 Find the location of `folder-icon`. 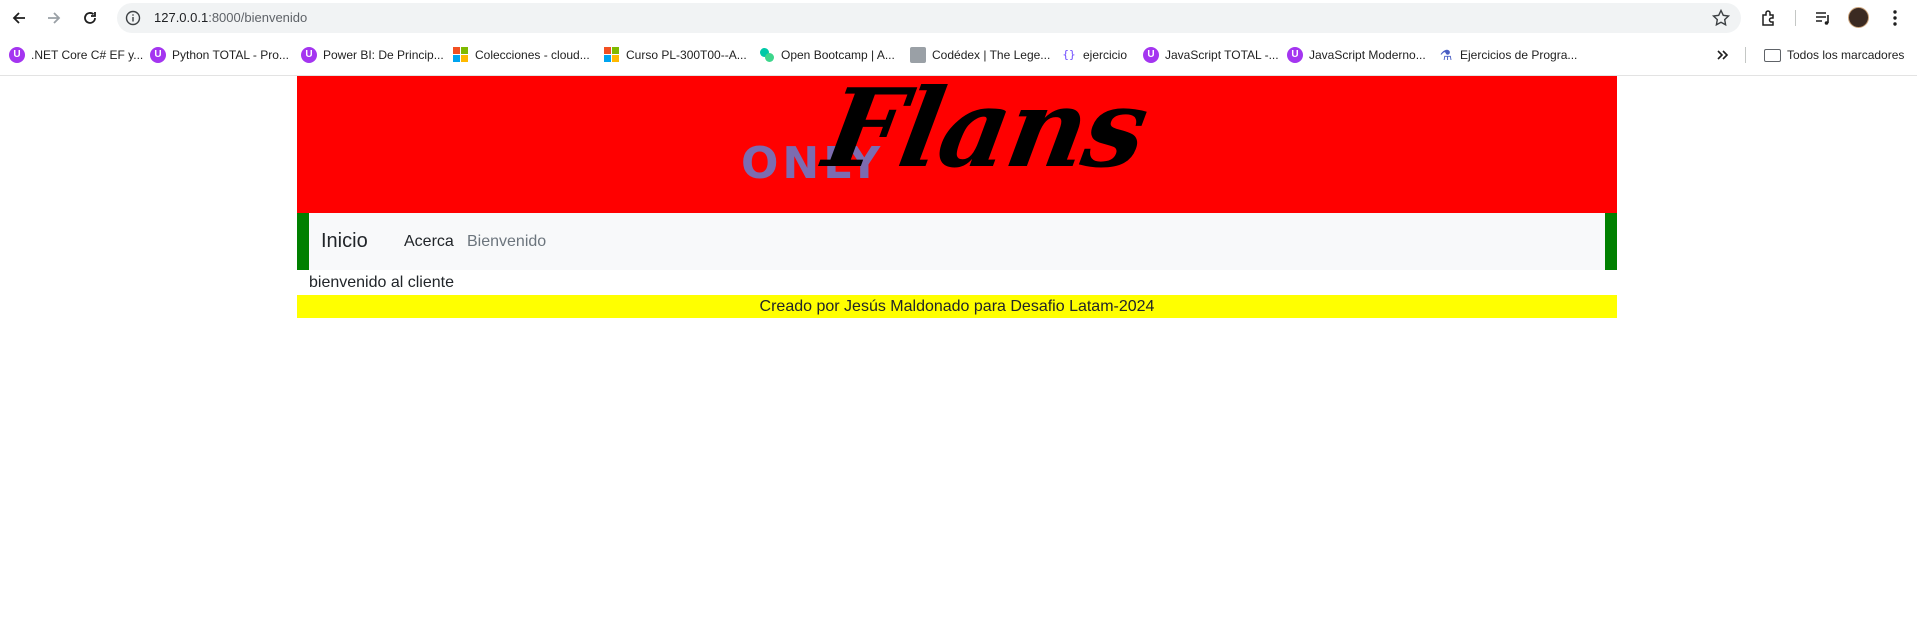

folder-icon is located at coordinates (1772, 55).